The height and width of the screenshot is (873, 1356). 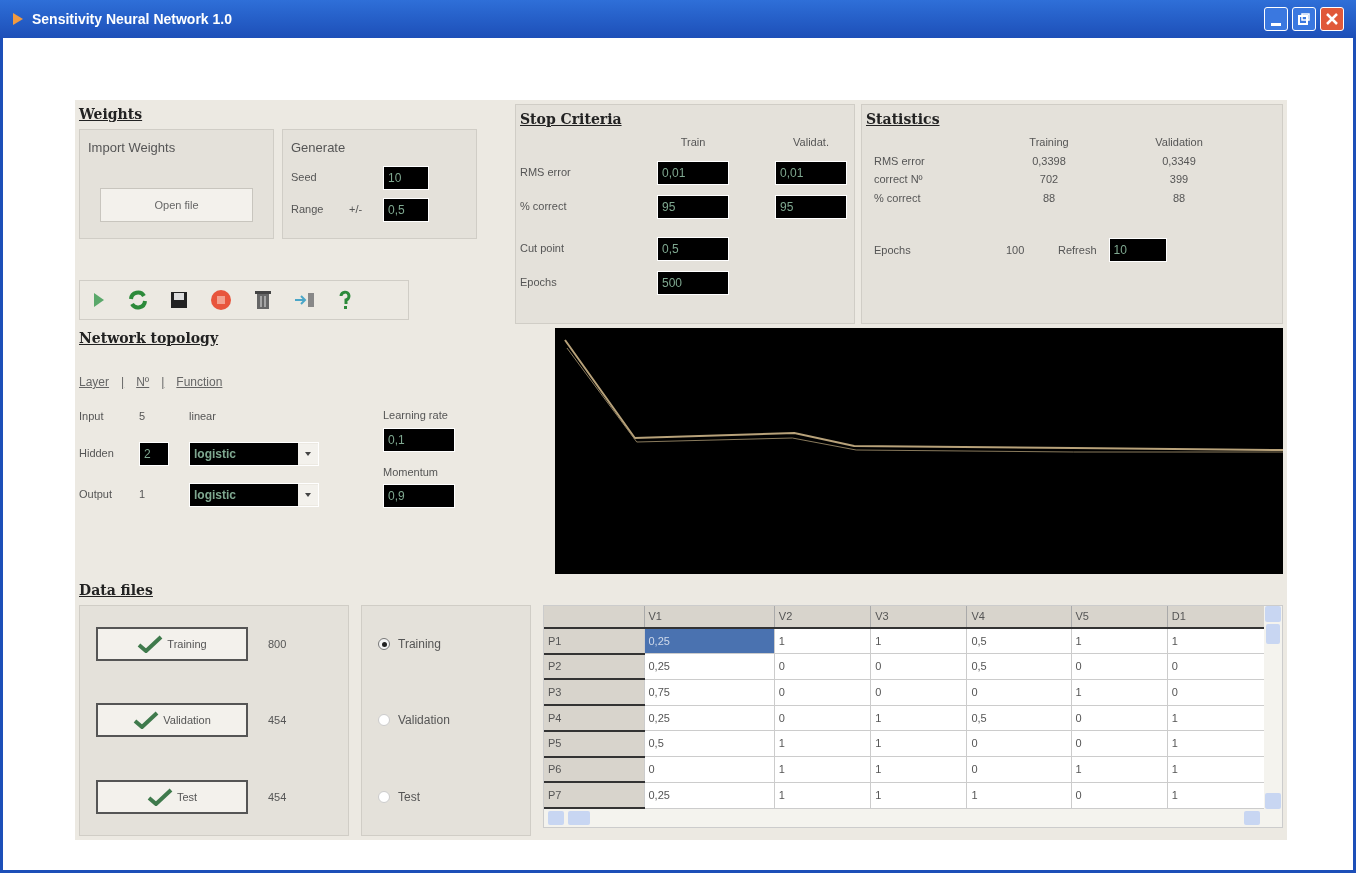 I want to click on load-file-button: Test, so click(x=172, y=796).